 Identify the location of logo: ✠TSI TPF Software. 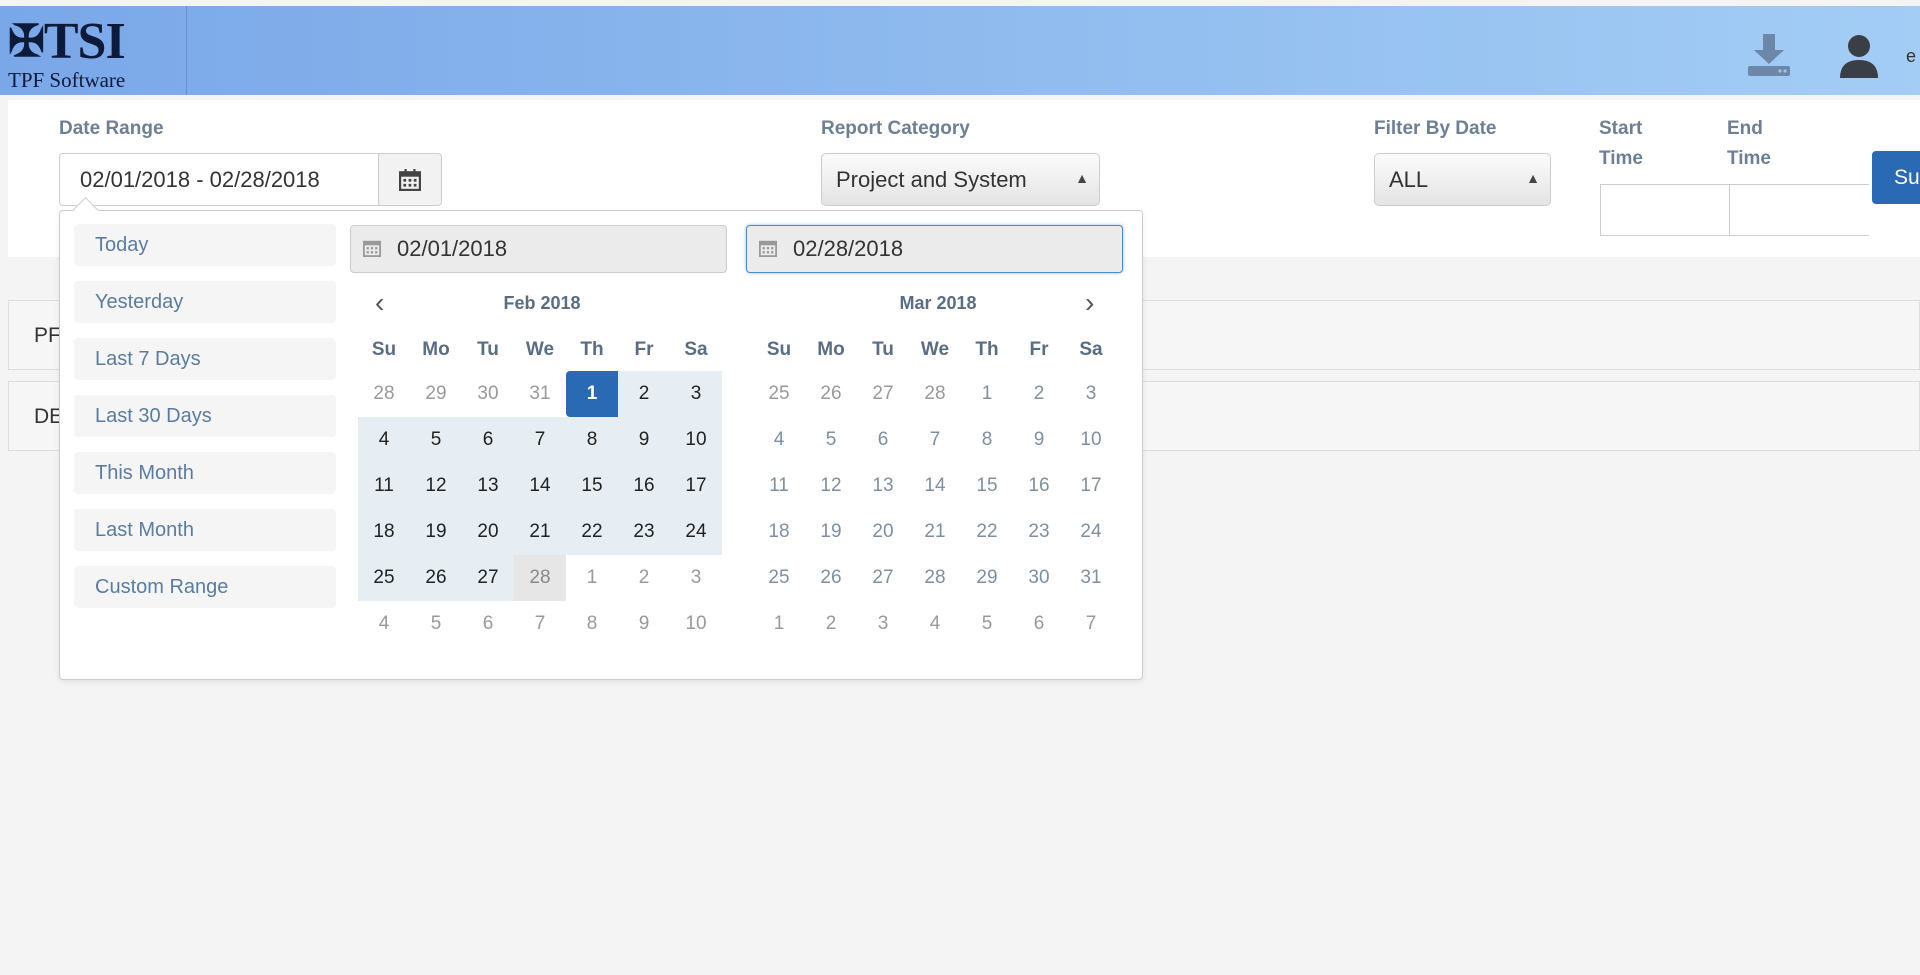
(93, 50).